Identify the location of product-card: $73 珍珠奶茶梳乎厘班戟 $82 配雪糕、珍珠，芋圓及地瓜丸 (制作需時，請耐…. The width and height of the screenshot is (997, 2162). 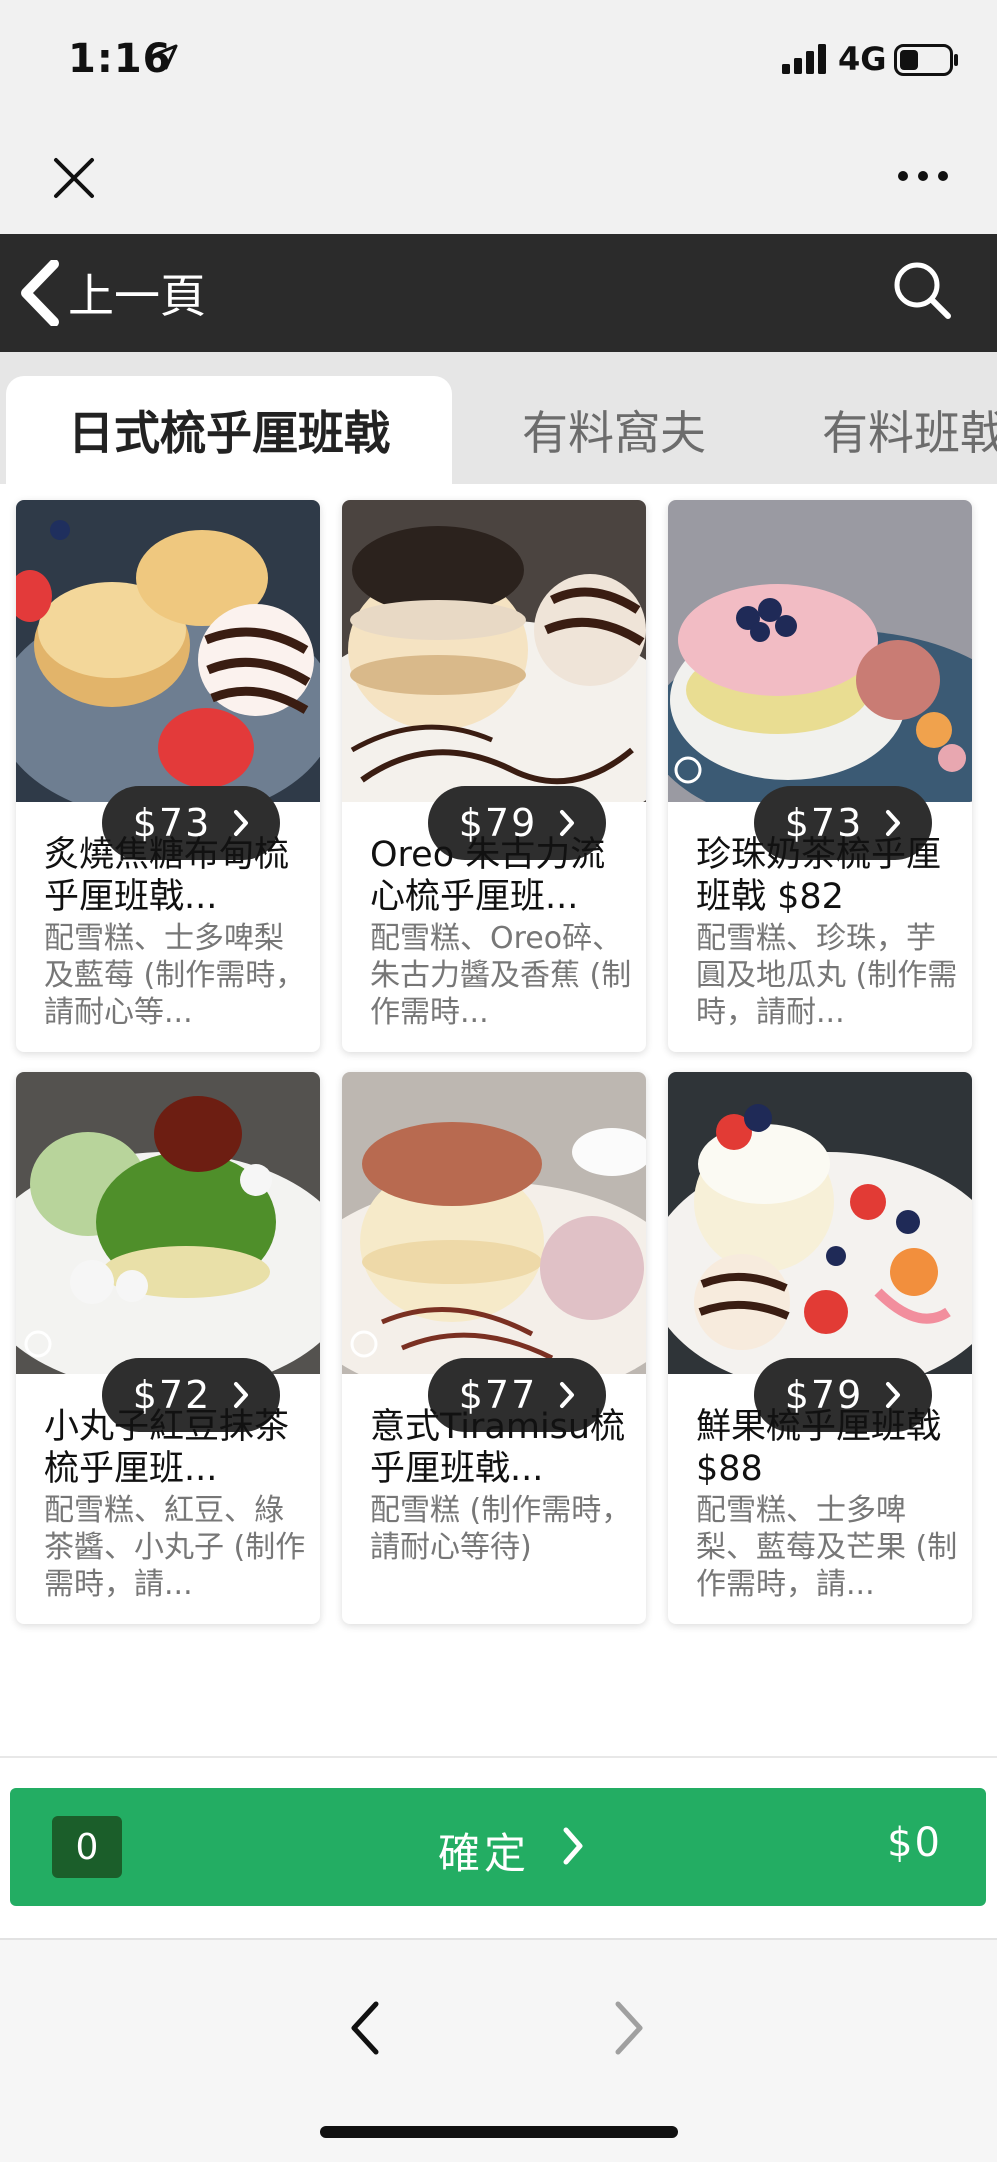
(820, 776).